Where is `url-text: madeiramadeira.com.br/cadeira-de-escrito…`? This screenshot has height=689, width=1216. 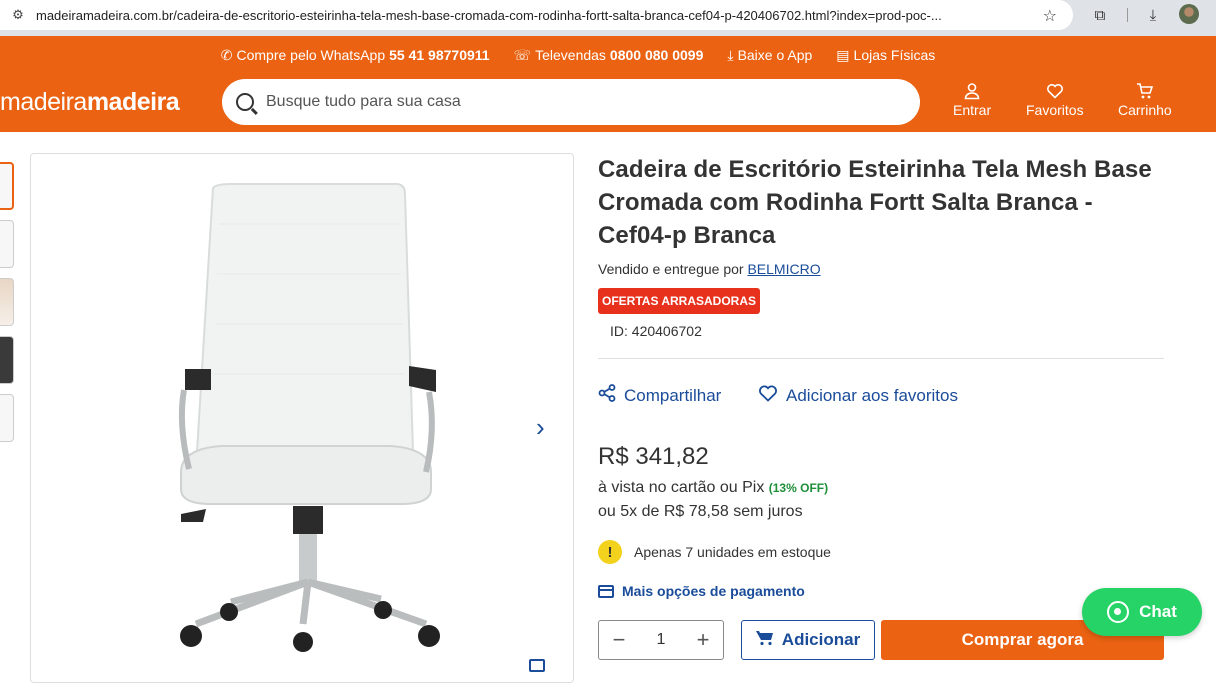 url-text: madeiramadeira.com.br/cadeira-de-escrito… is located at coordinates (531, 15).